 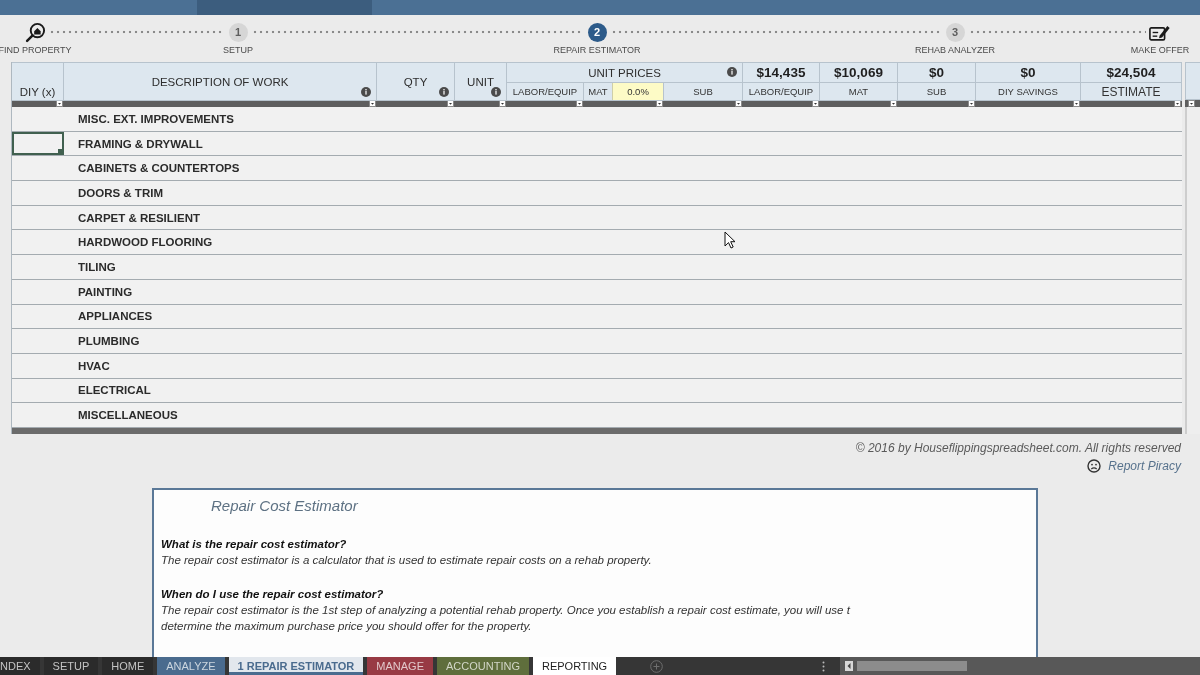 I want to click on column-header: DIY SAVINGS, so click(x=1028, y=91).